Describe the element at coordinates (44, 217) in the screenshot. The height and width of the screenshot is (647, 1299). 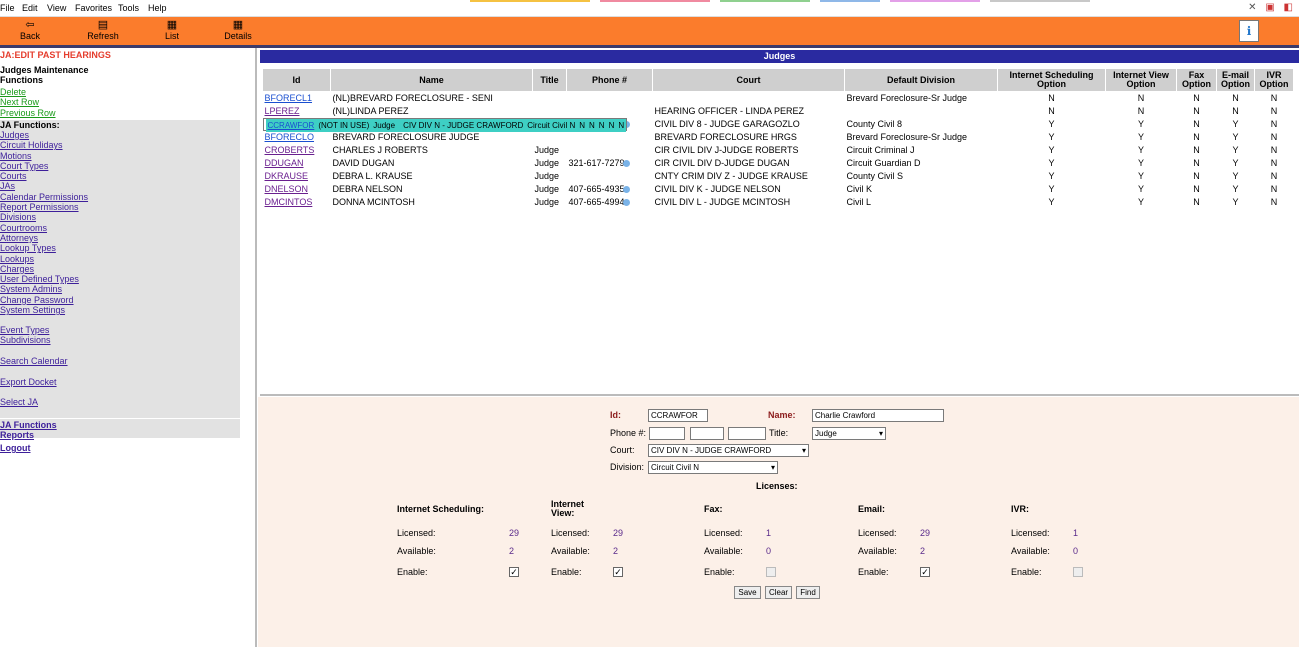
I see `nav-divisions: Divisions` at that location.